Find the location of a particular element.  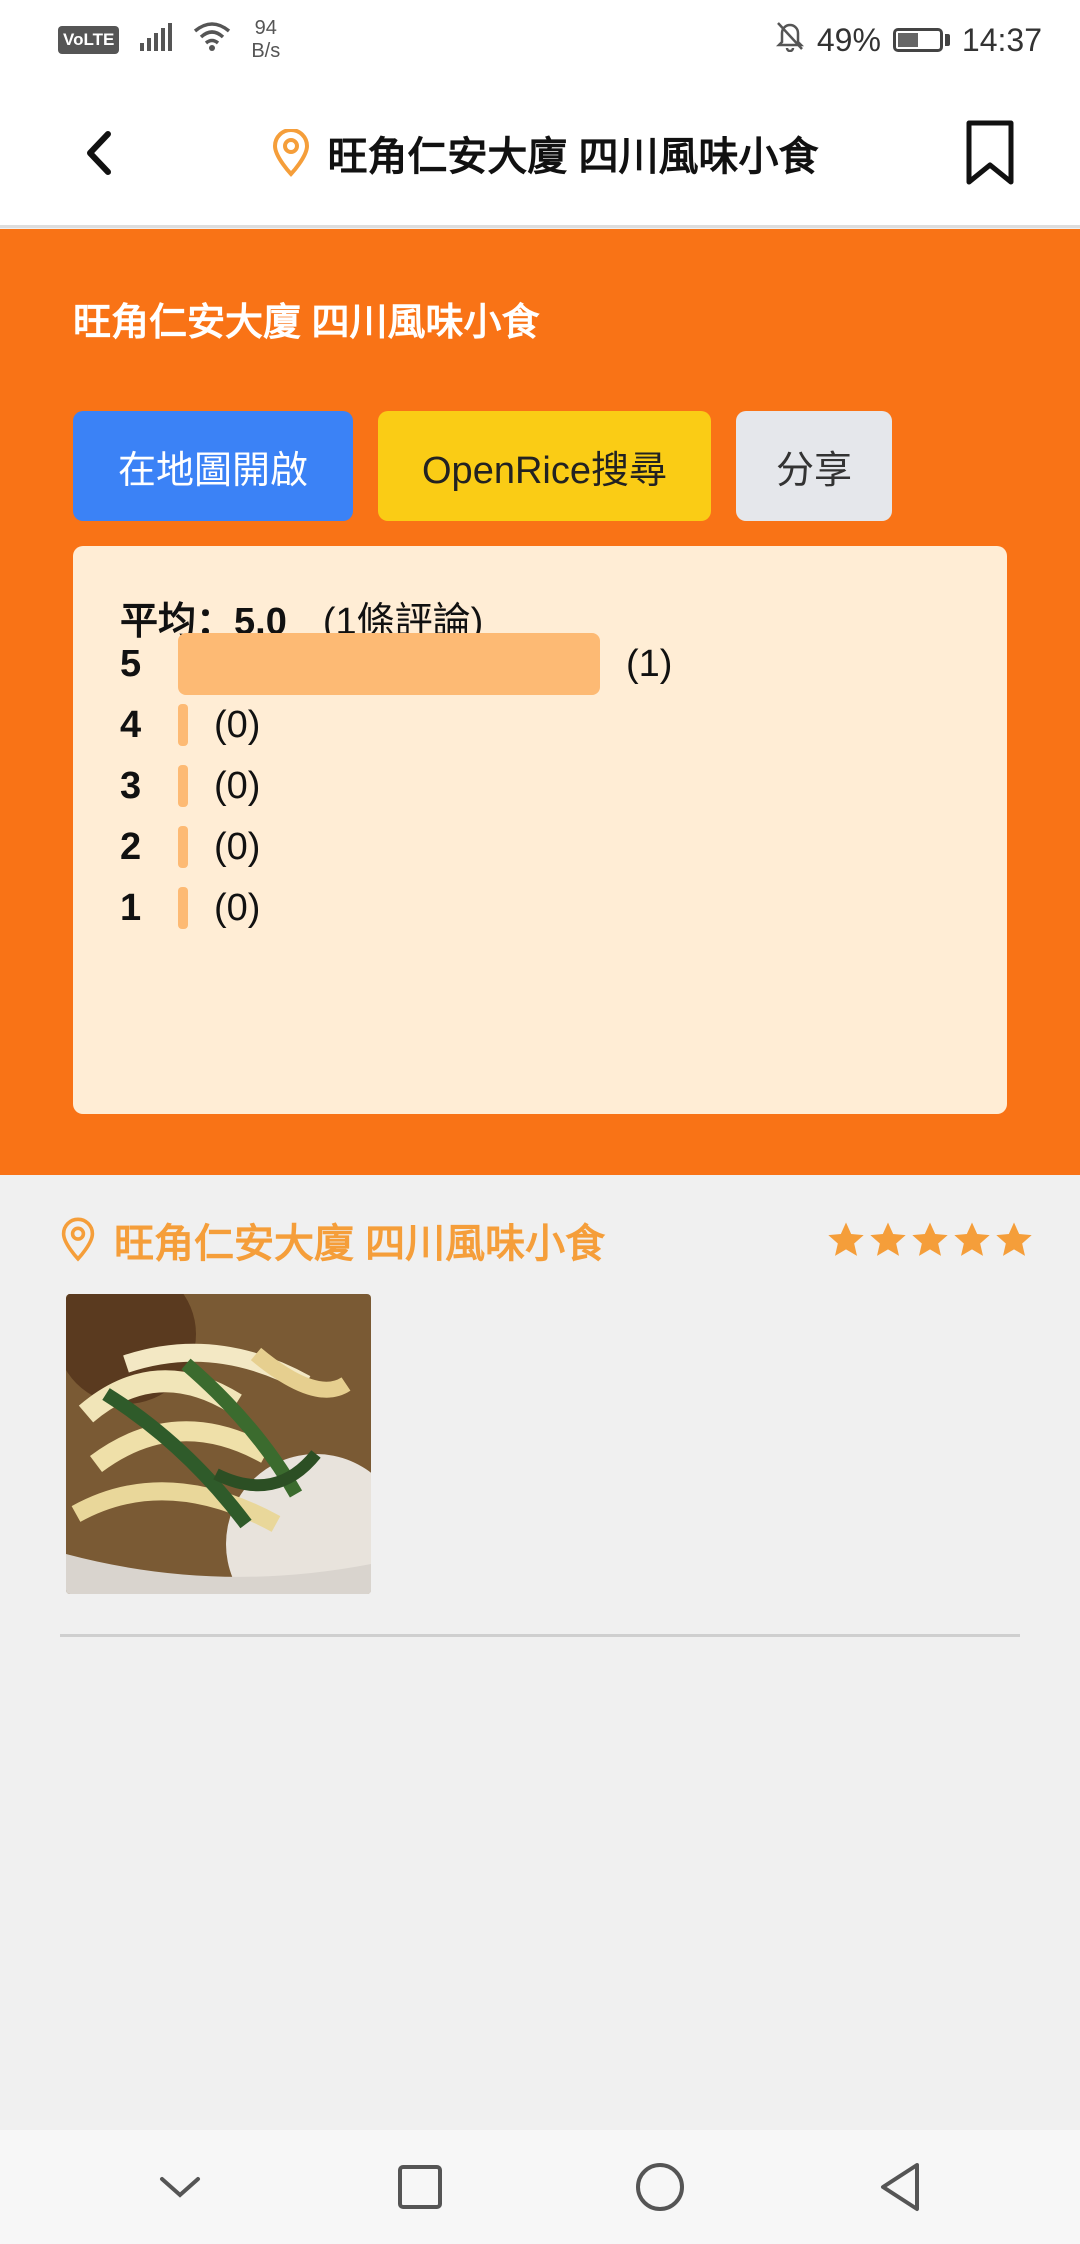

app-bar: 旺角仁安大廈 四川風味小食 is located at coordinates (540, 154).